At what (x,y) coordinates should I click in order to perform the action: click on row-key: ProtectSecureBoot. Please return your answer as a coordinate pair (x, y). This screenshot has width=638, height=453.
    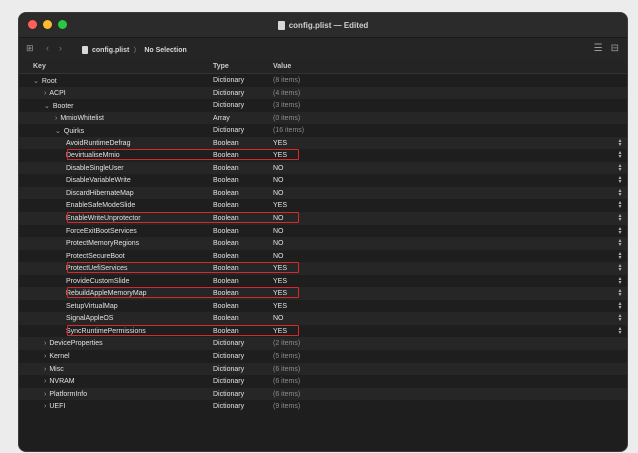
    Looking at the image, I should click on (95, 256).